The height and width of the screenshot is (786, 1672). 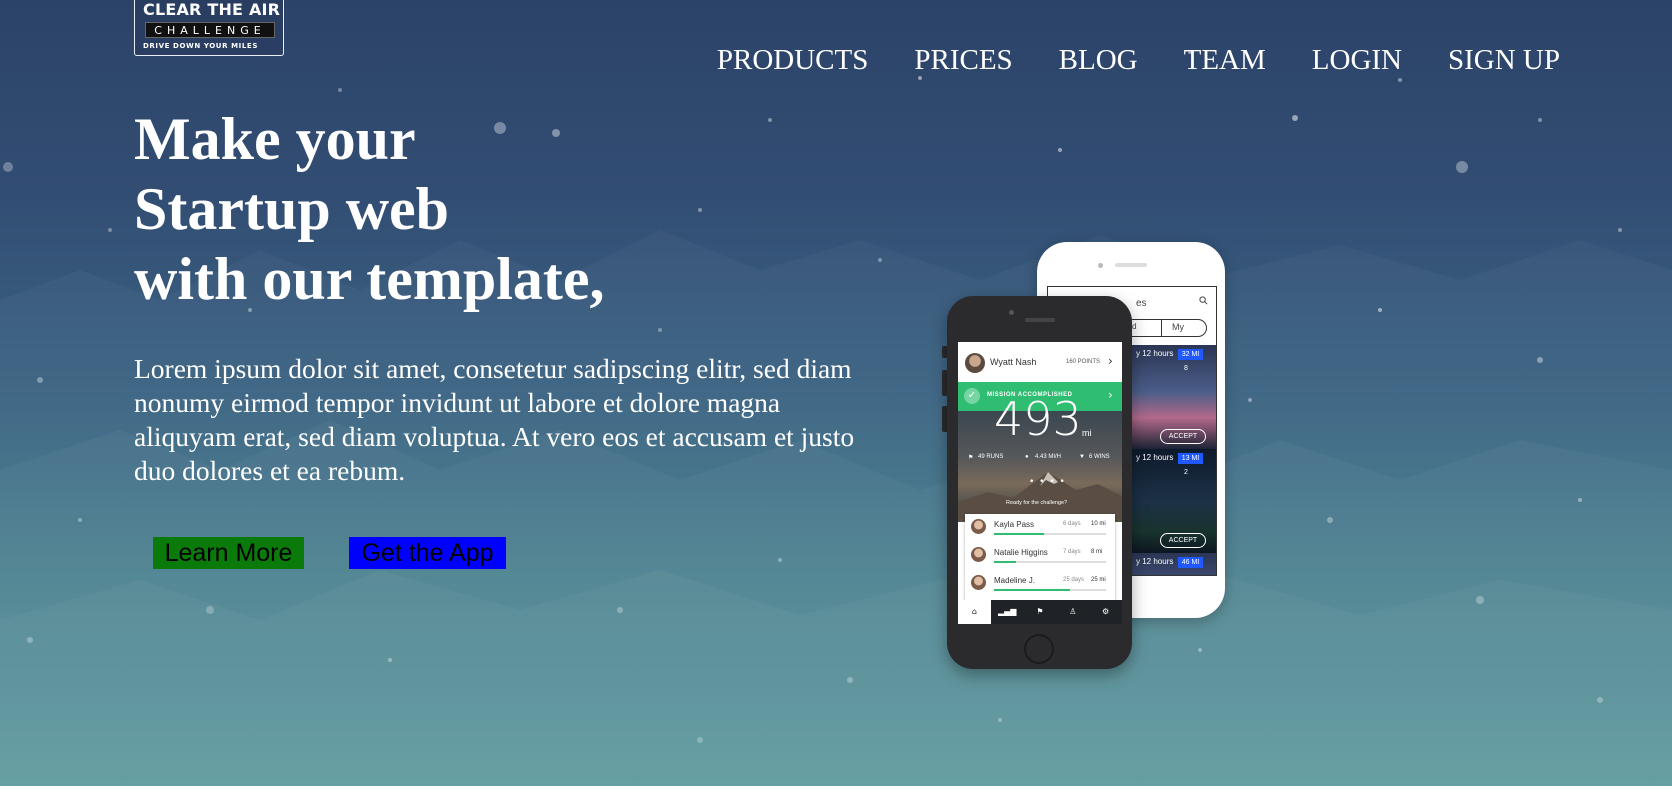 I want to click on trophy-icon: ▼, so click(x=1082, y=457).